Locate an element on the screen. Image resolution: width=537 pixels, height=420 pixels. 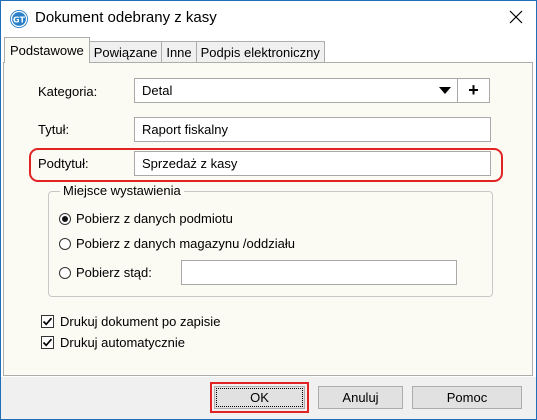
close-icon is located at coordinates (516, 18).